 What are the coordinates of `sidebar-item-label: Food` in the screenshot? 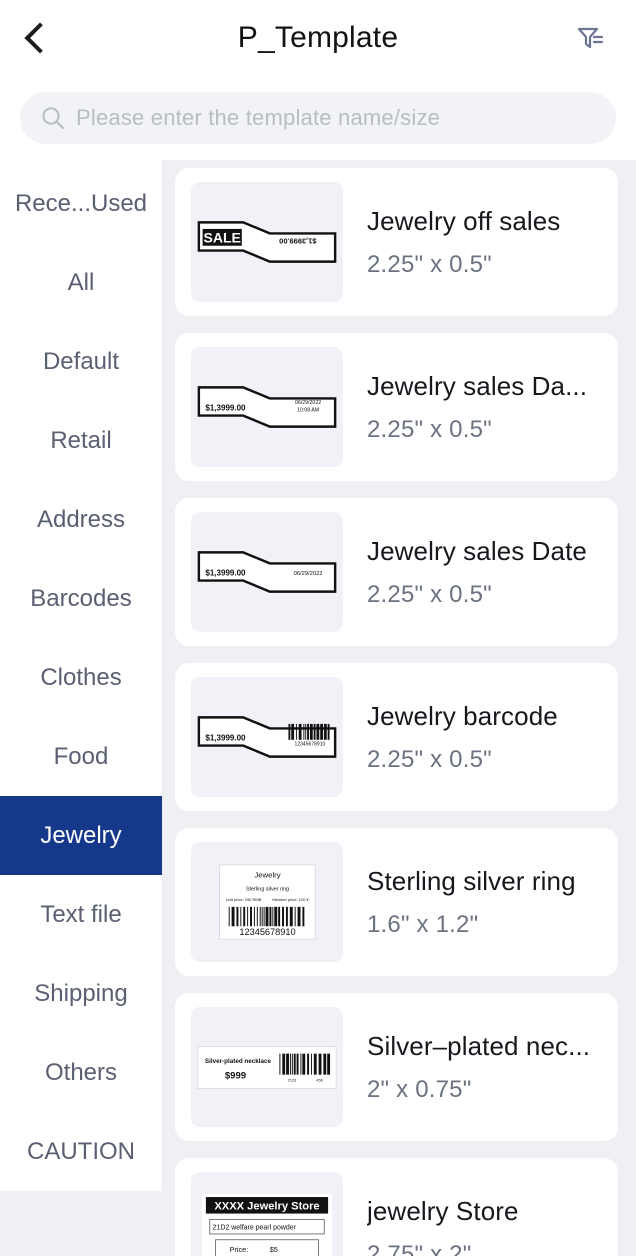 It's located at (81, 756).